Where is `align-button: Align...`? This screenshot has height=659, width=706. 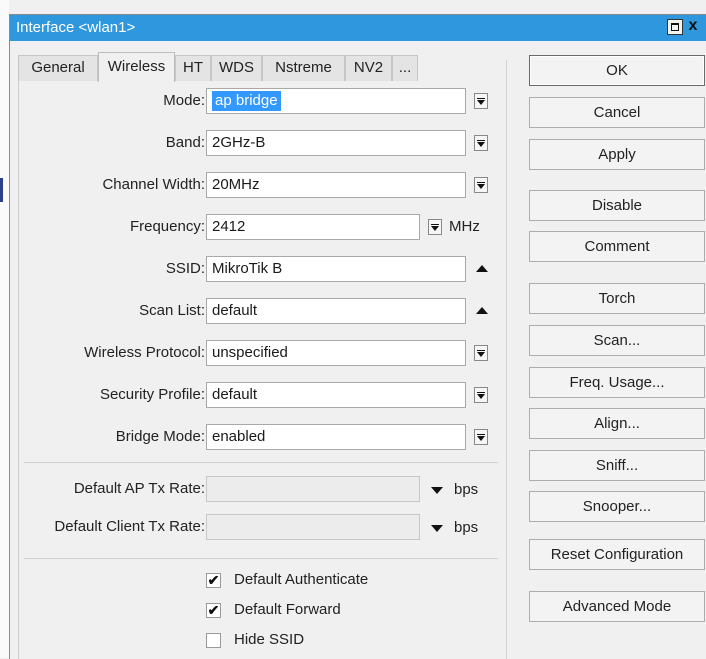 align-button: Align... is located at coordinates (617, 423).